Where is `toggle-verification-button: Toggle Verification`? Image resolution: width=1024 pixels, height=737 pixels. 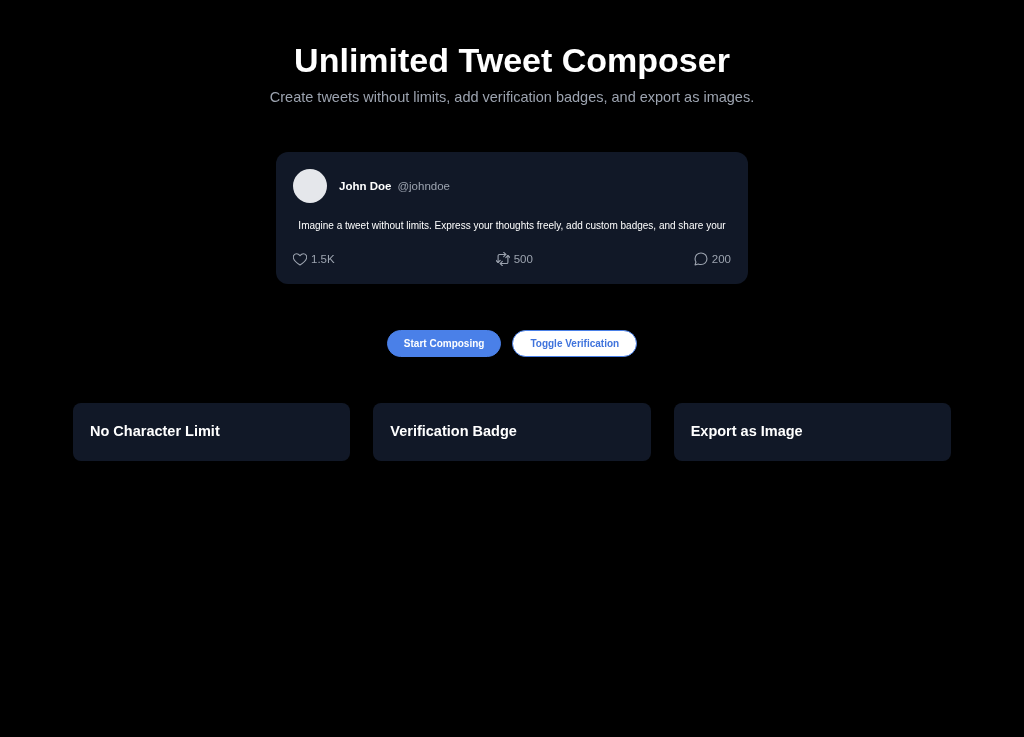
toggle-verification-button: Toggle Verification is located at coordinates (575, 343).